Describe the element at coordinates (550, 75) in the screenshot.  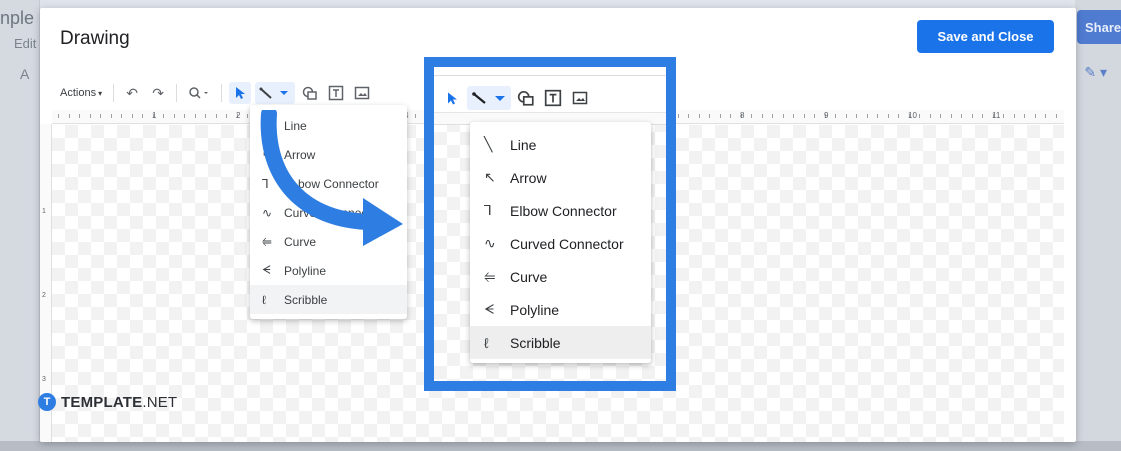
I see `divider` at that location.